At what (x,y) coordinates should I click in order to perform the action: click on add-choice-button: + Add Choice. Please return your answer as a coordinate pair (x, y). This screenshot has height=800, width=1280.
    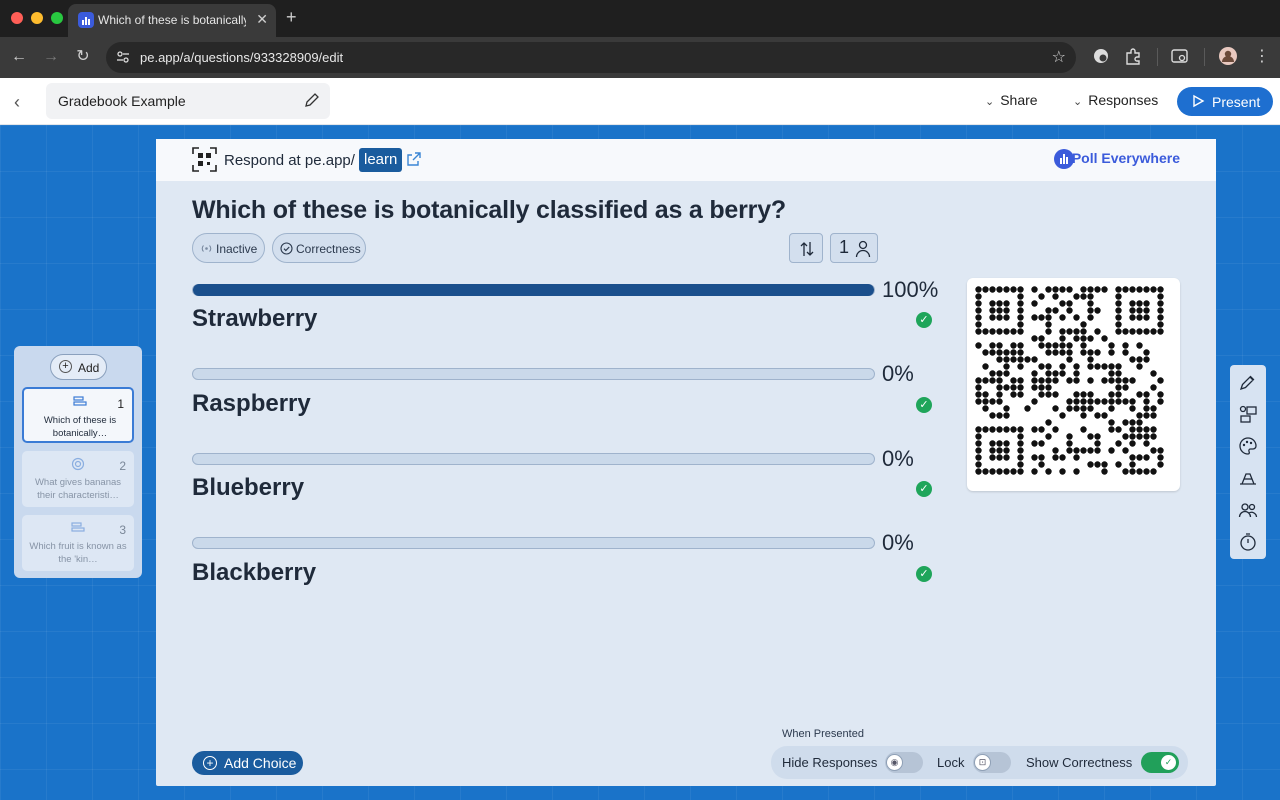
    Looking at the image, I should click on (247, 763).